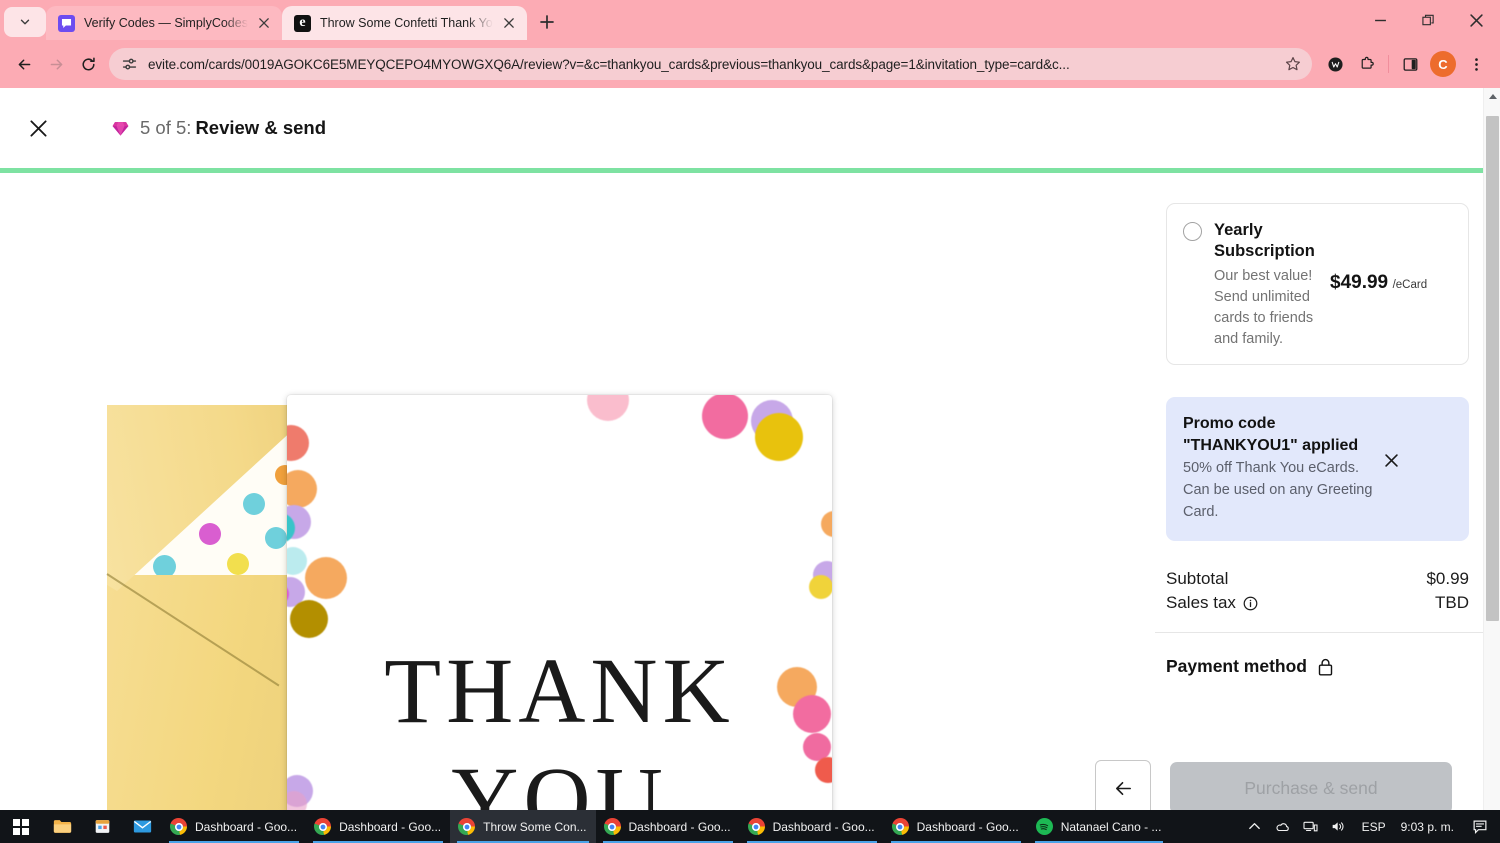 This screenshot has width=1500, height=843. Describe the element at coordinates (1197, 579) in the screenshot. I see `total-label: Subtotal` at that location.